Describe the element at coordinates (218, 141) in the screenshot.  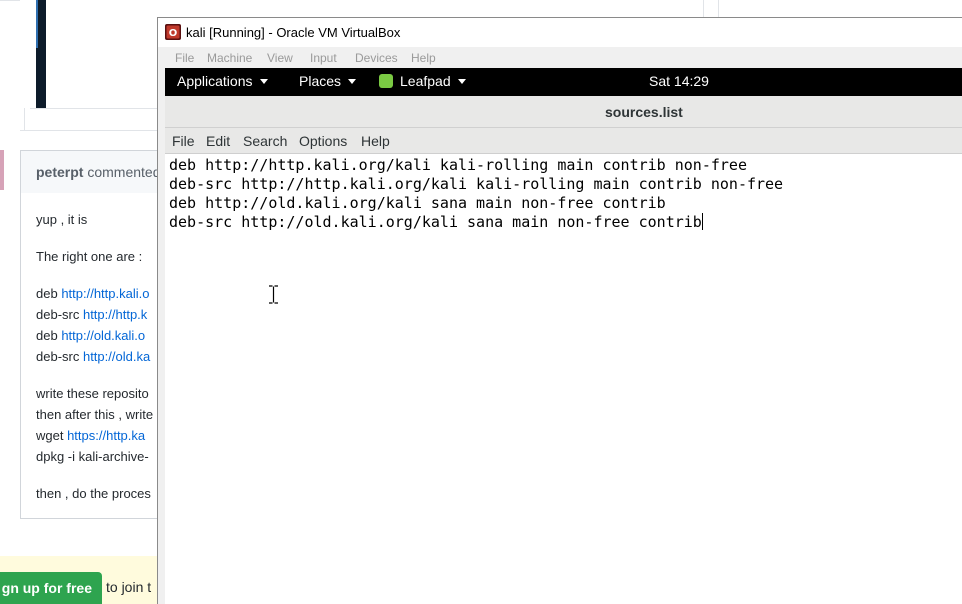
I see `leafpad-menu-edit: Edit` at that location.